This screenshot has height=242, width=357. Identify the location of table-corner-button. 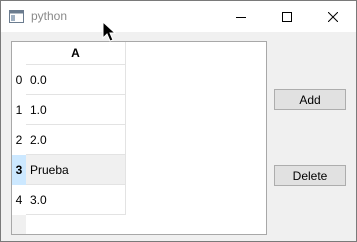
(19, 53).